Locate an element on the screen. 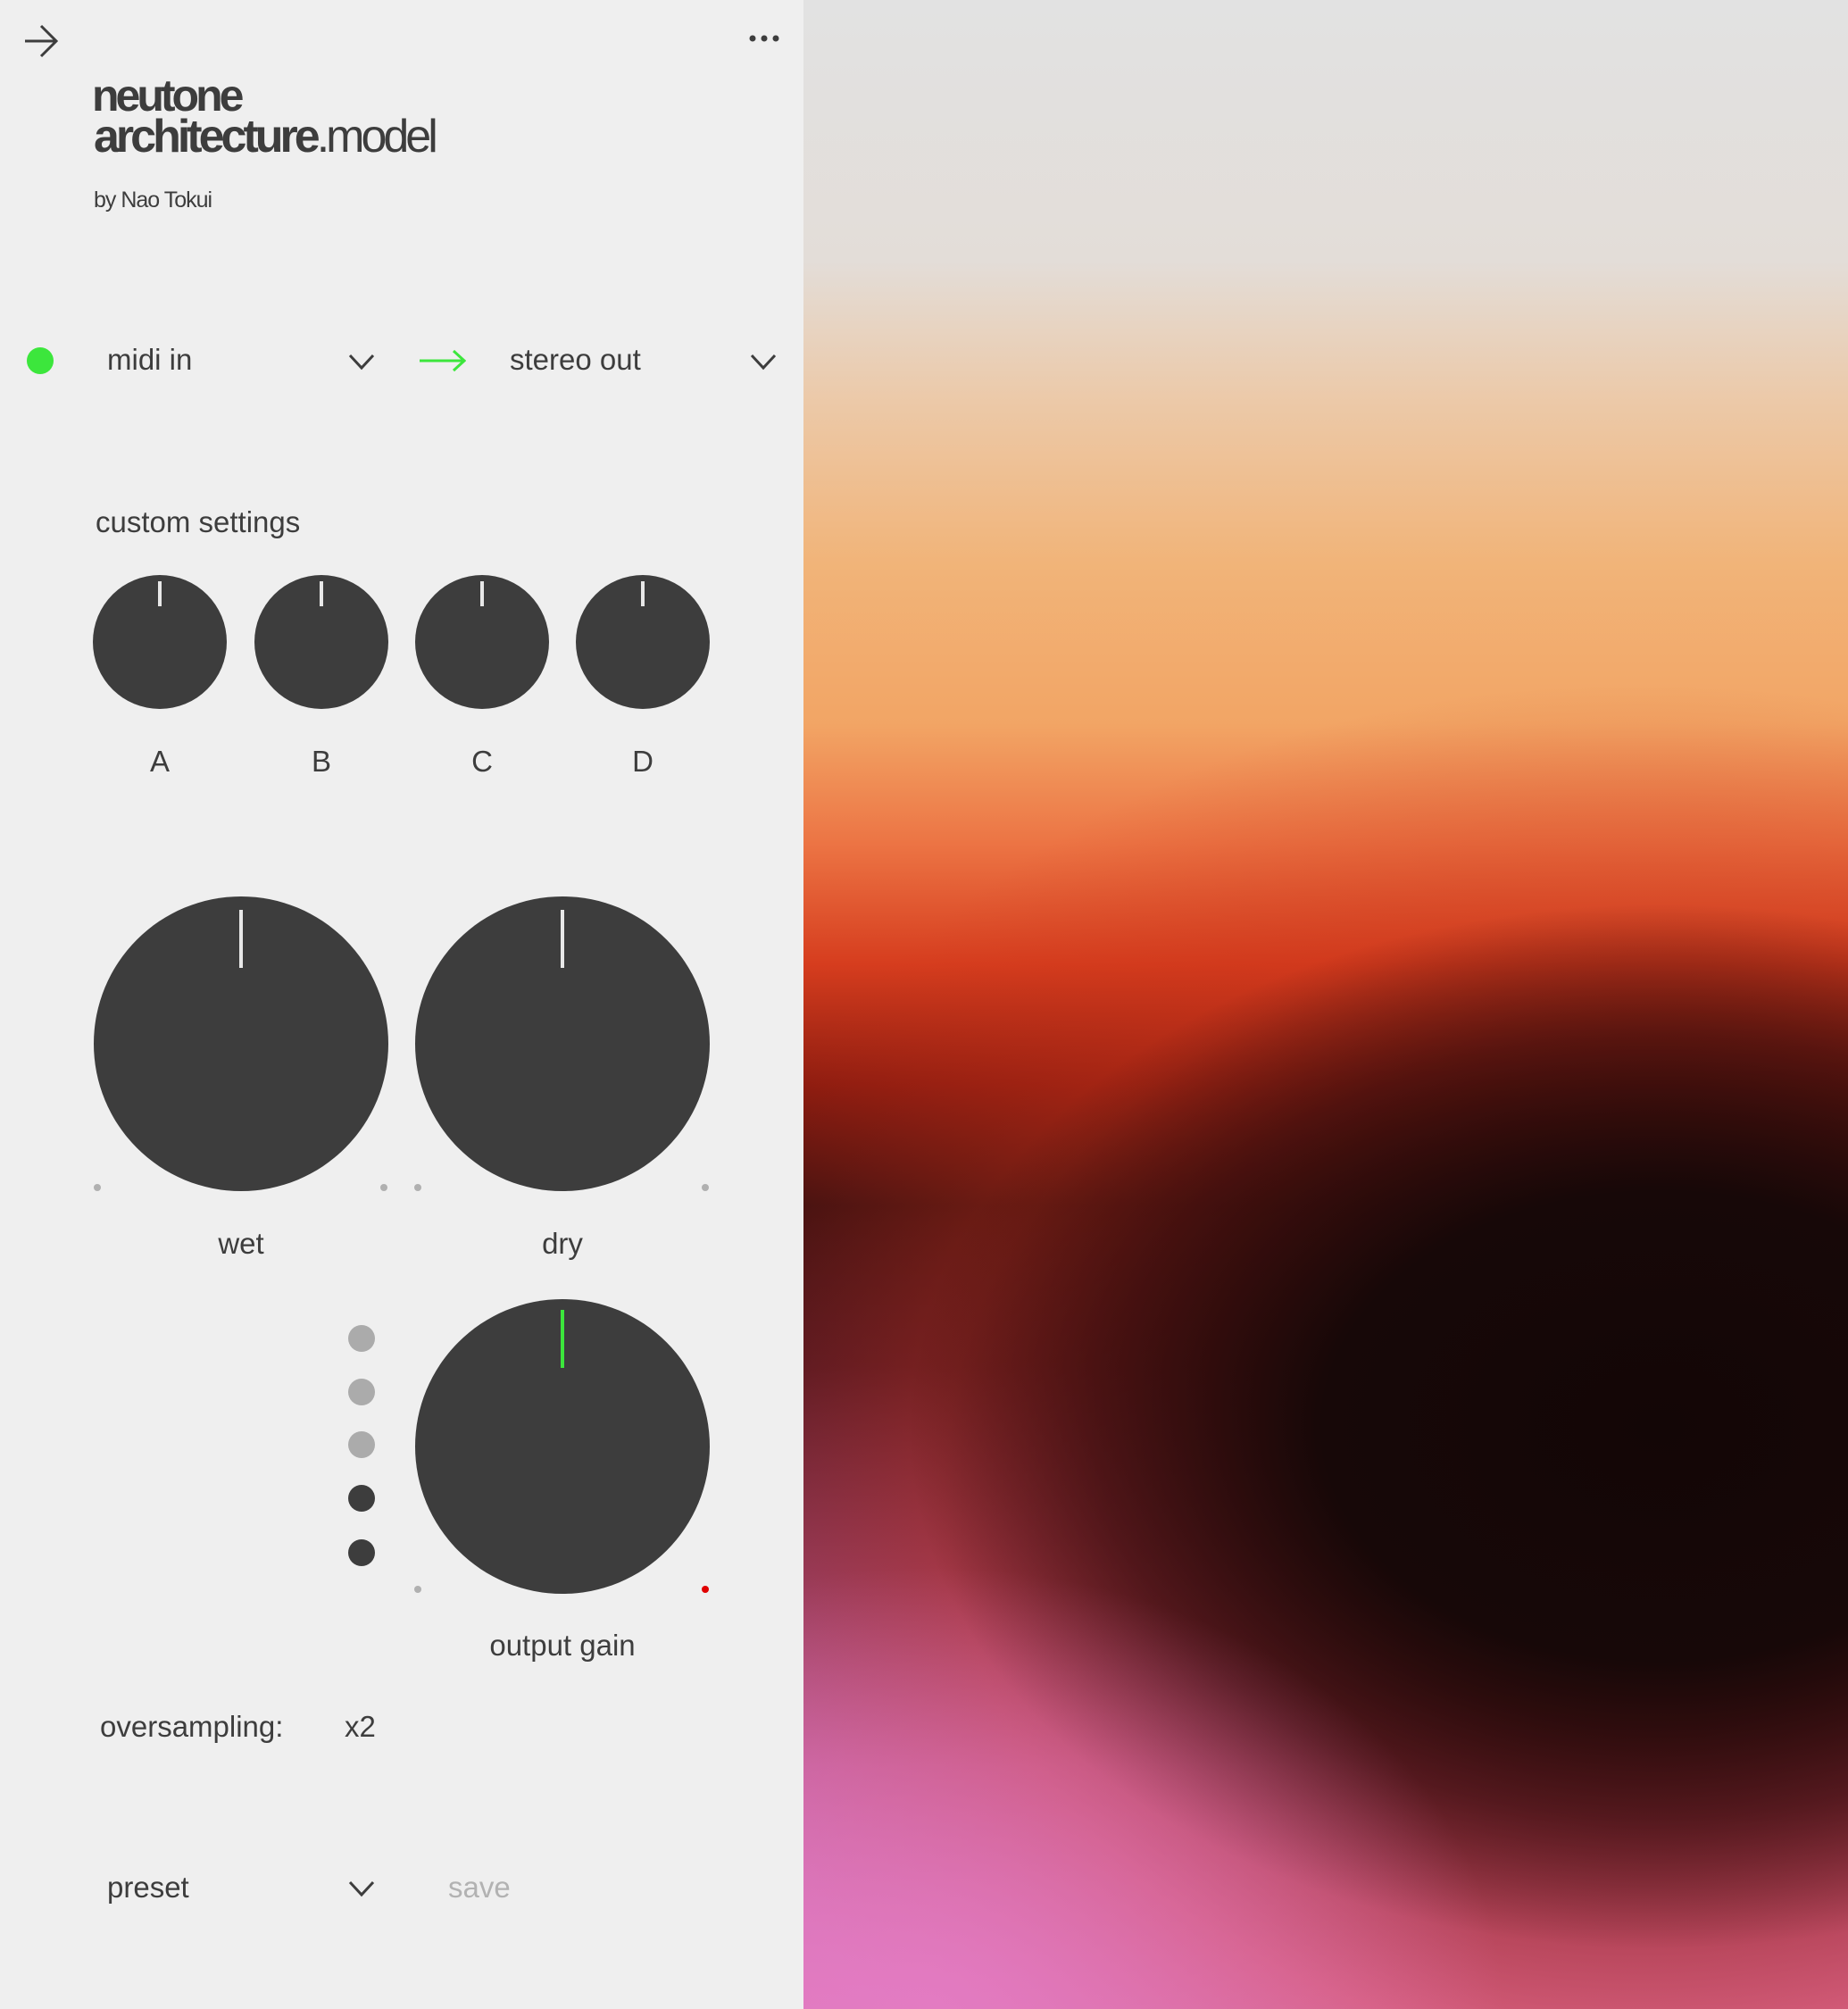 The height and width of the screenshot is (2009, 1848). dry-label: dry is located at coordinates (562, 1243).